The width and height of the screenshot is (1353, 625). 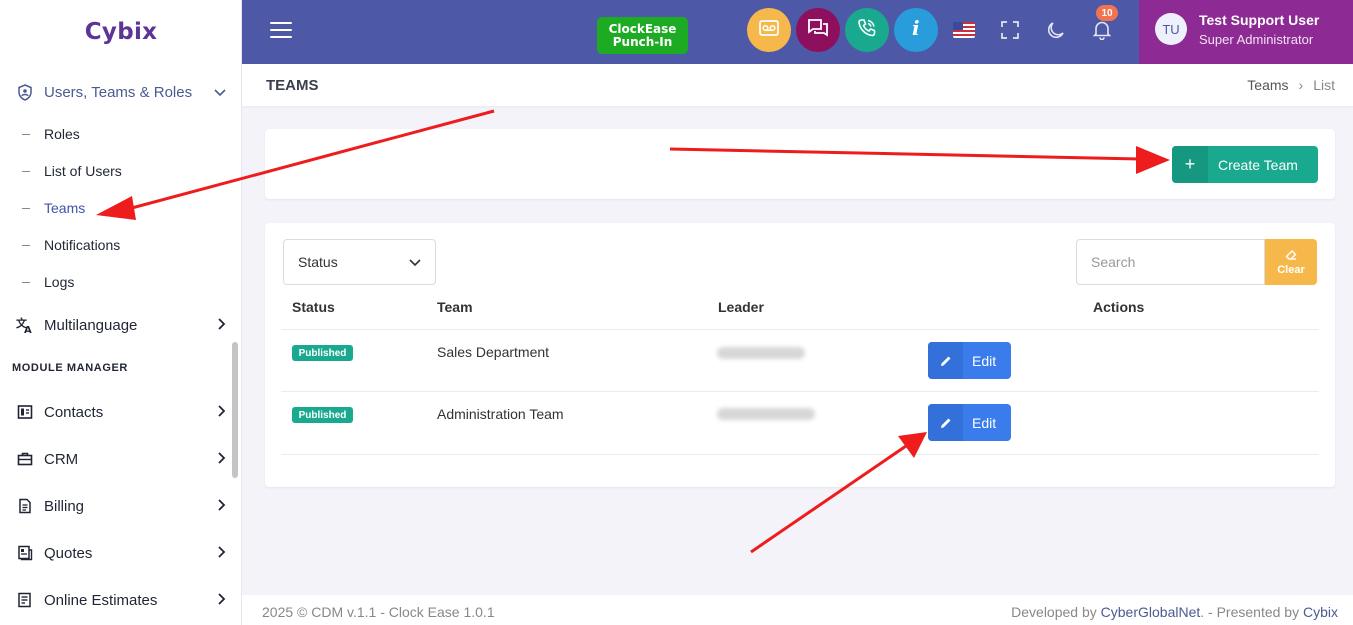 What do you see at coordinates (1258, 164) in the screenshot?
I see `create-team-label: Create Team` at bounding box center [1258, 164].